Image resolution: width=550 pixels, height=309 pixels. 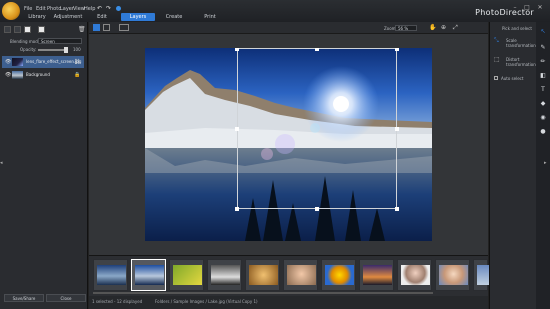 What do you see at coordinates (77, 75) in the screenshot?
I see `lock-icon: 🔒` at bounding box center [77, 75].